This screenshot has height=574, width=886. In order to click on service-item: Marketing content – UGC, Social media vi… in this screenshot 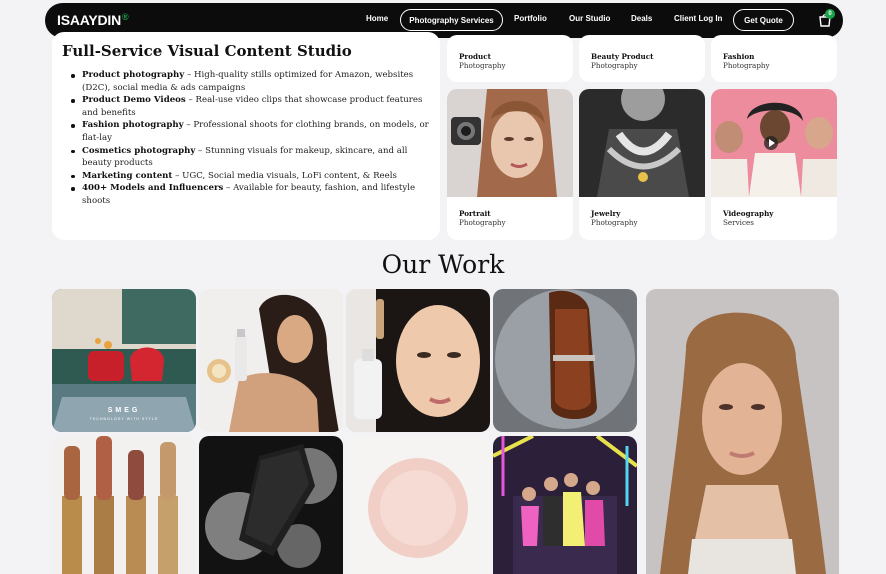, I will do `click(250, 176)`.